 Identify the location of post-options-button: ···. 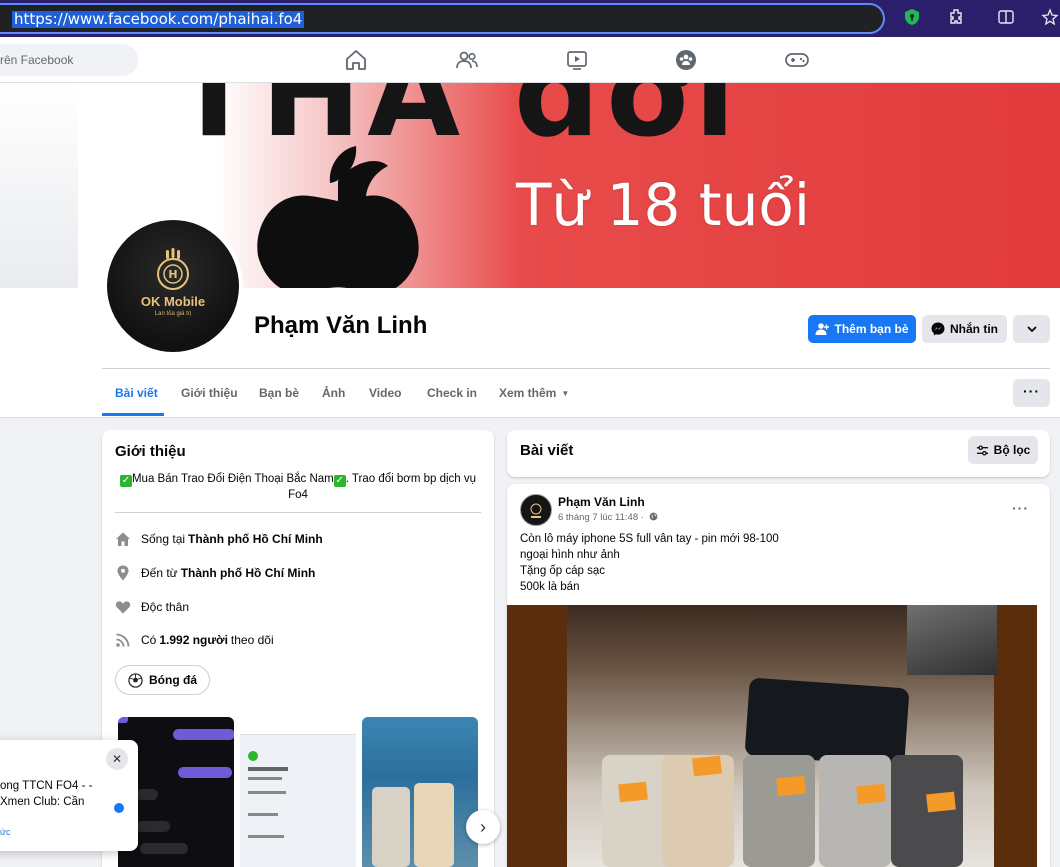
(1020, 508).